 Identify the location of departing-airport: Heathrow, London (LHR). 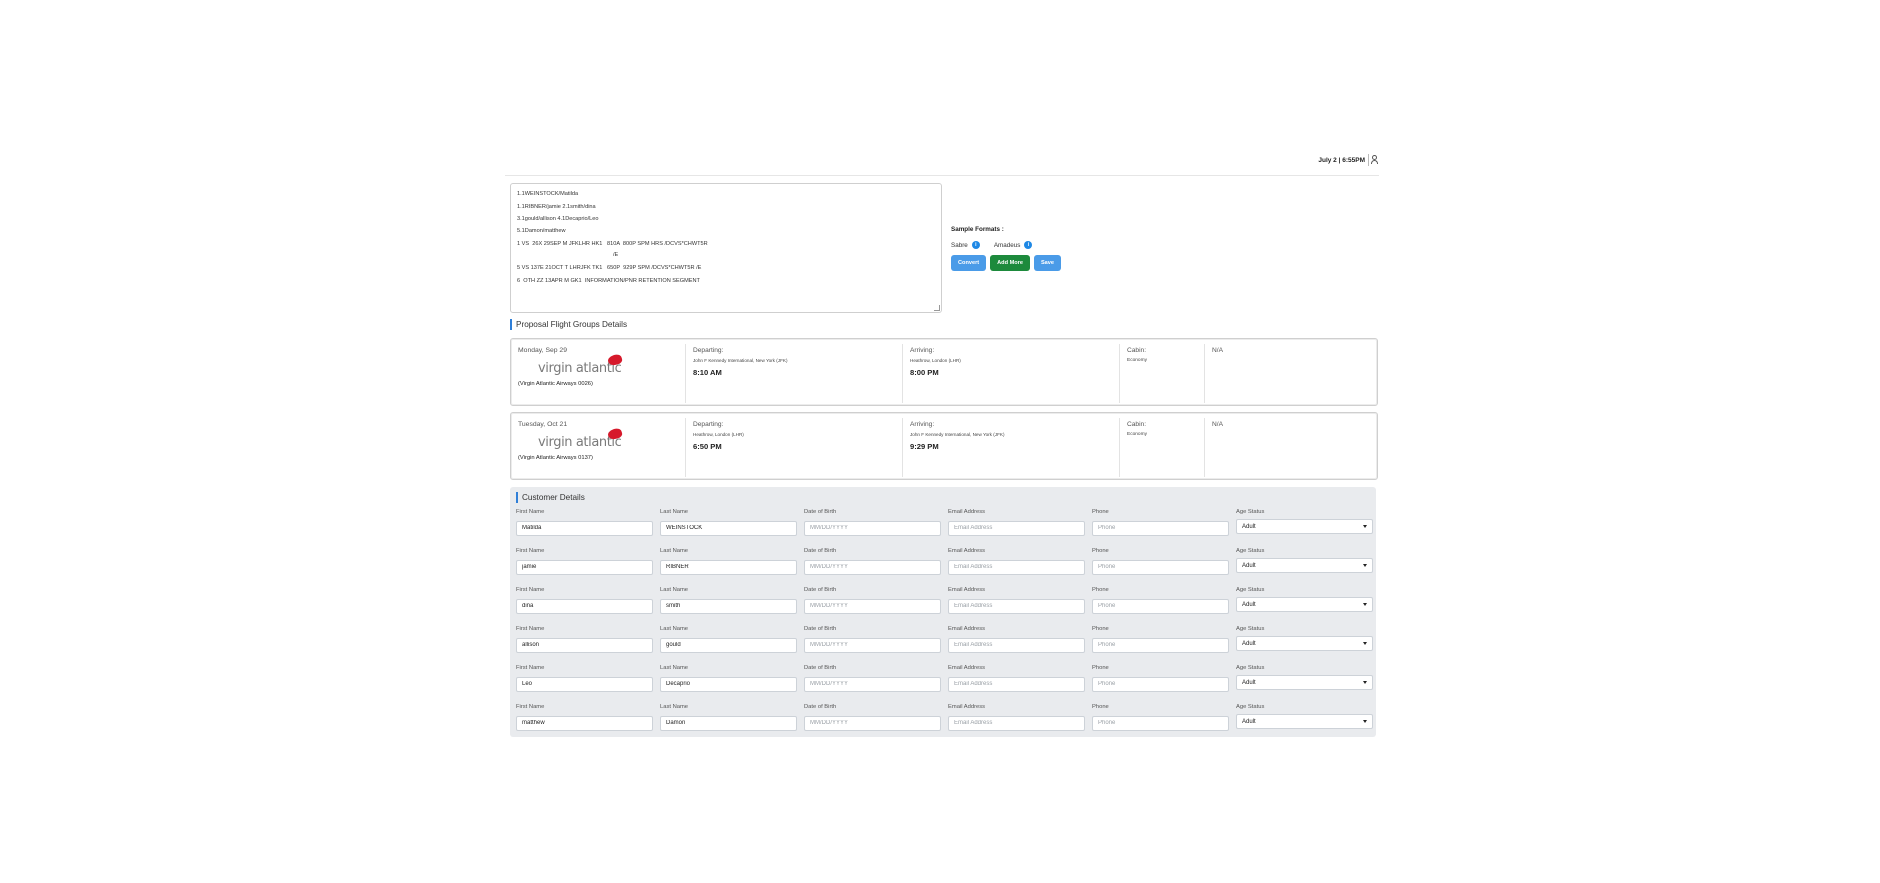
(718, 434).